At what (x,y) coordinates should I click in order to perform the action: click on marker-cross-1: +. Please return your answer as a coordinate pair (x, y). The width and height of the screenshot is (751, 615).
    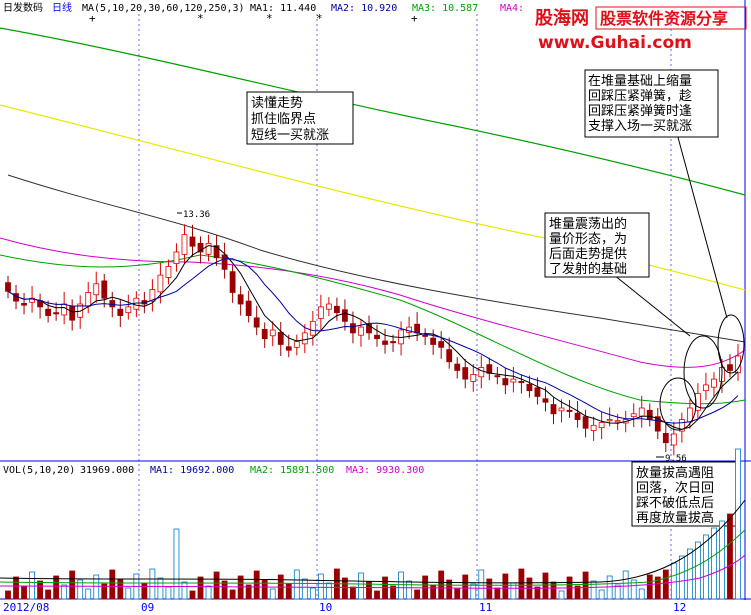
    Looking at the image, I should click on (92, 18).